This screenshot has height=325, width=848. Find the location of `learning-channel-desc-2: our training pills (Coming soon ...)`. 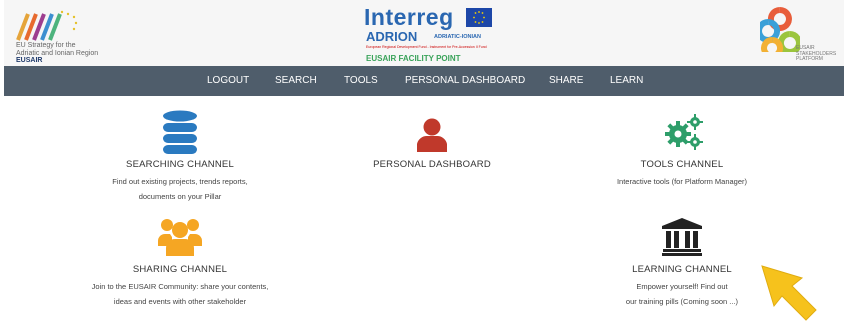

learning-channel-desc-2: our training pills (Coming soon ...) is located at coordinates (682, 301).